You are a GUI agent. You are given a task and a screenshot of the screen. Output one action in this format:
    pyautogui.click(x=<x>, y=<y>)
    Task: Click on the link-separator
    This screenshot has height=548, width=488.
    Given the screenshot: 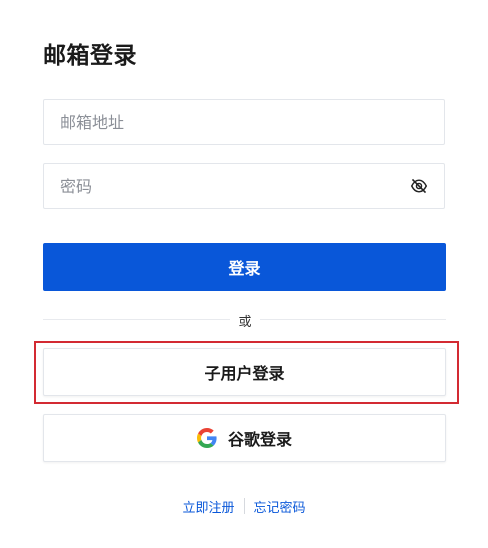 What is the action you would take?
    pyautogui.click(x=244, y=505)
    